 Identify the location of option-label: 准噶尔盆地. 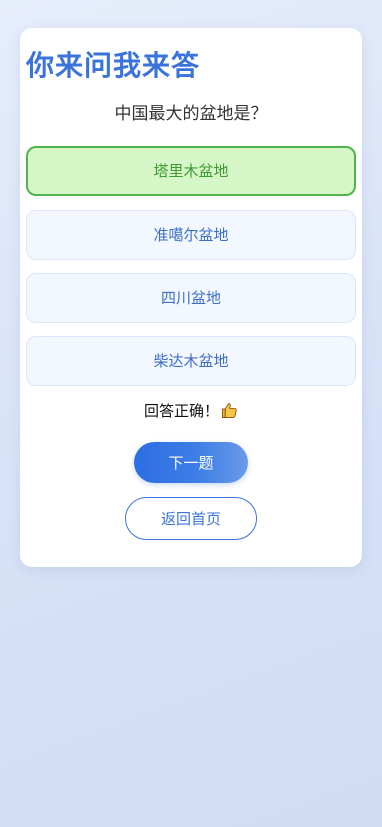
(191, 235).